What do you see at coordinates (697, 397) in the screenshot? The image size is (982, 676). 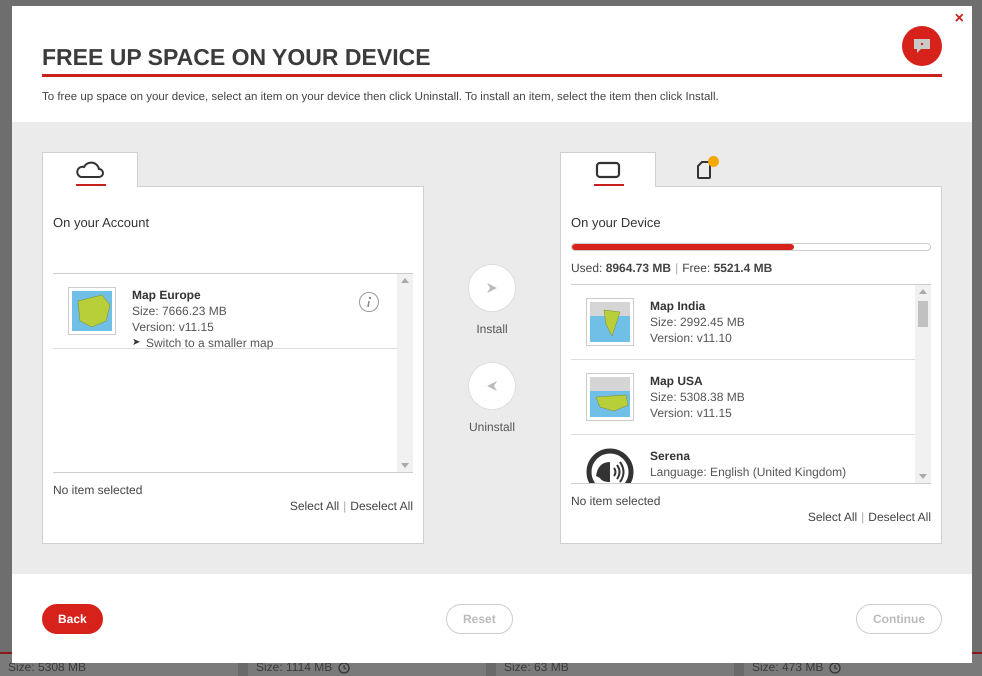 I see `item-detail: Size: 5308.38 MB` at bounding box center [697, 397].